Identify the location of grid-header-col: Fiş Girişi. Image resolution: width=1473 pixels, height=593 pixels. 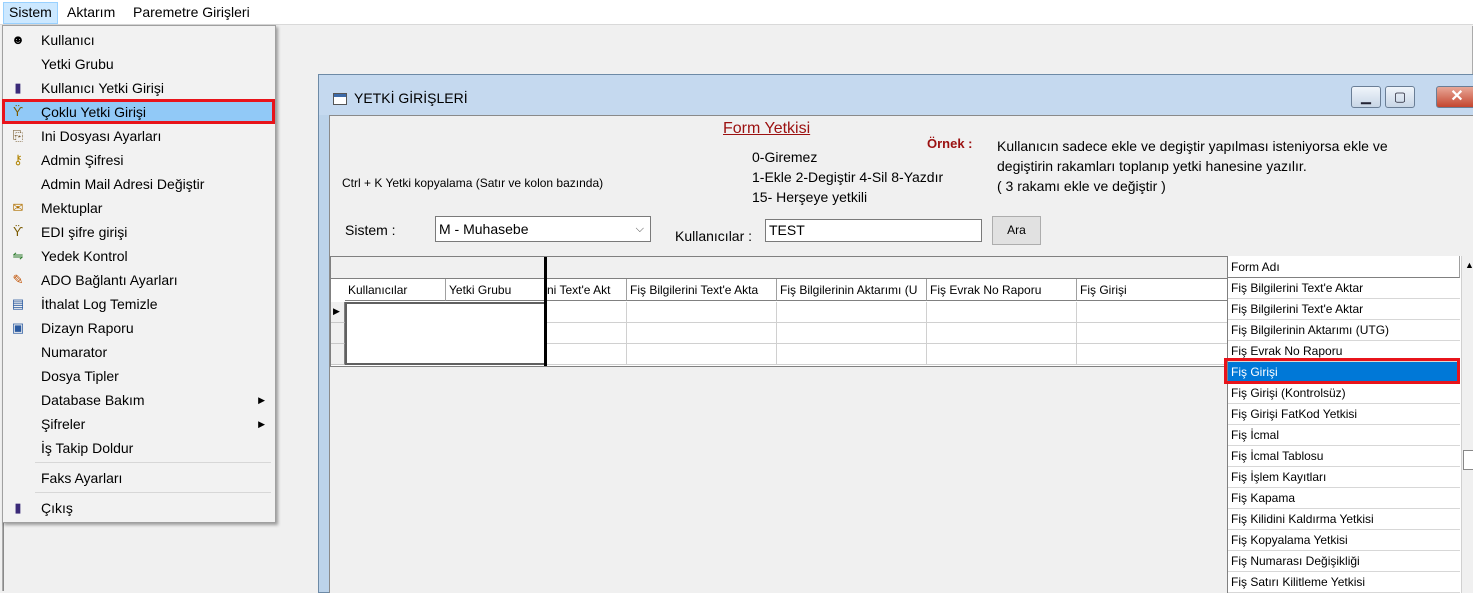
(1152, 290).